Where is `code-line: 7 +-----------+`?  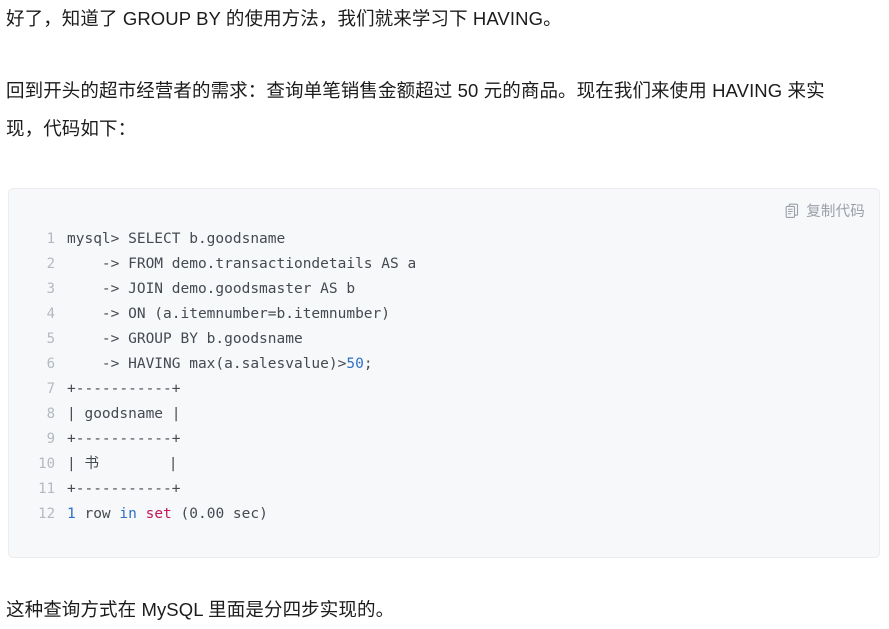 code-line: 7 +-----------+ is located at coordinates (444, 389).